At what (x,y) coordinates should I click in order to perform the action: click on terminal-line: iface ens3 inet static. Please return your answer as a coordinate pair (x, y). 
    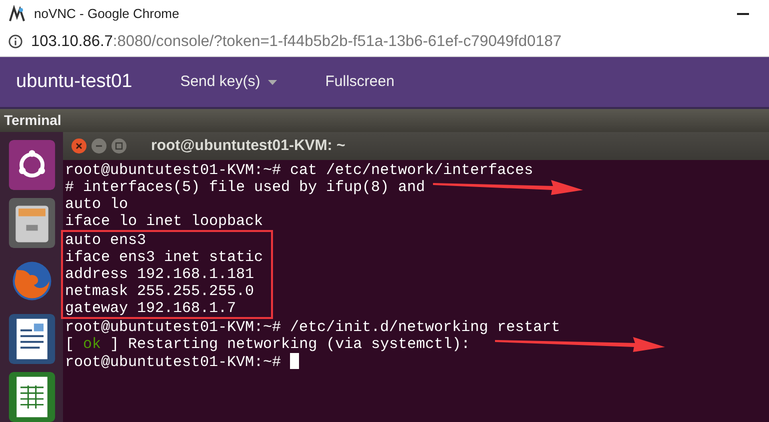
    Looking at the image, I should click on (164, 257).